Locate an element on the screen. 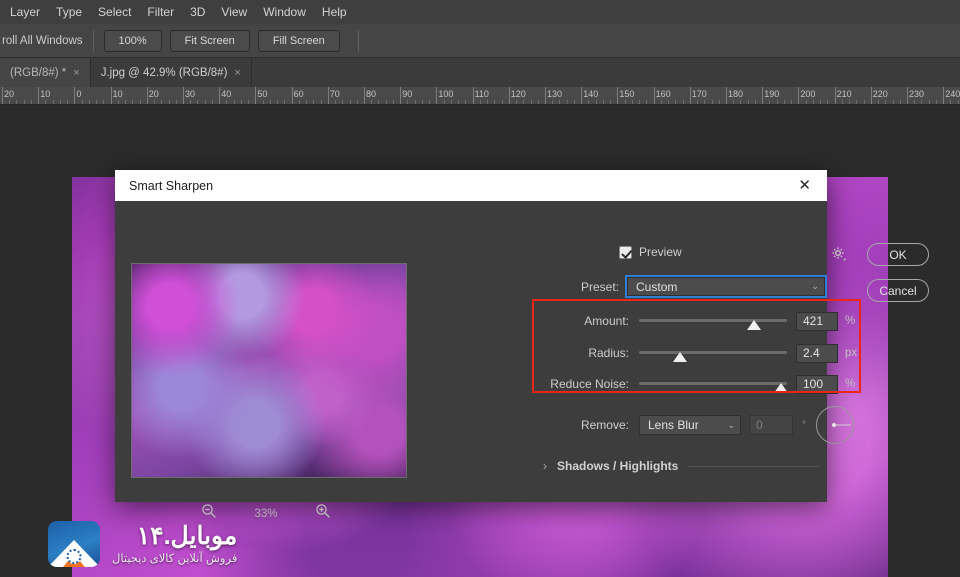 Image resolution: width=960 pixels, height=577 pixels. watermark-logo-icon is located at coordinates (74, 544).